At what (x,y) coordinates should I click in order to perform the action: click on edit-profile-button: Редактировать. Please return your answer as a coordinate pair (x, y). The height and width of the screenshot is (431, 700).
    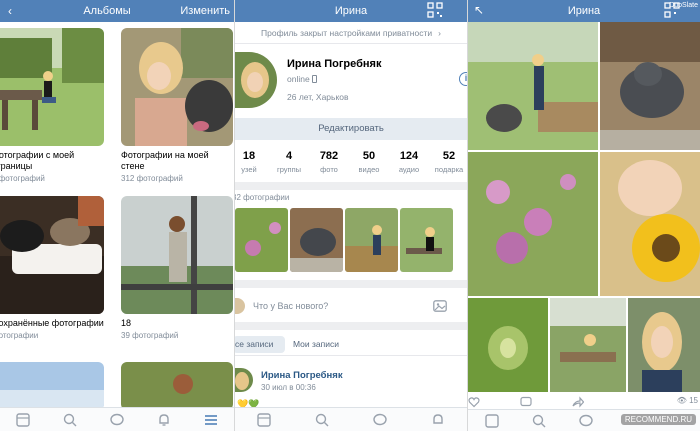
    Looking at the image, I should click on (351, 129).